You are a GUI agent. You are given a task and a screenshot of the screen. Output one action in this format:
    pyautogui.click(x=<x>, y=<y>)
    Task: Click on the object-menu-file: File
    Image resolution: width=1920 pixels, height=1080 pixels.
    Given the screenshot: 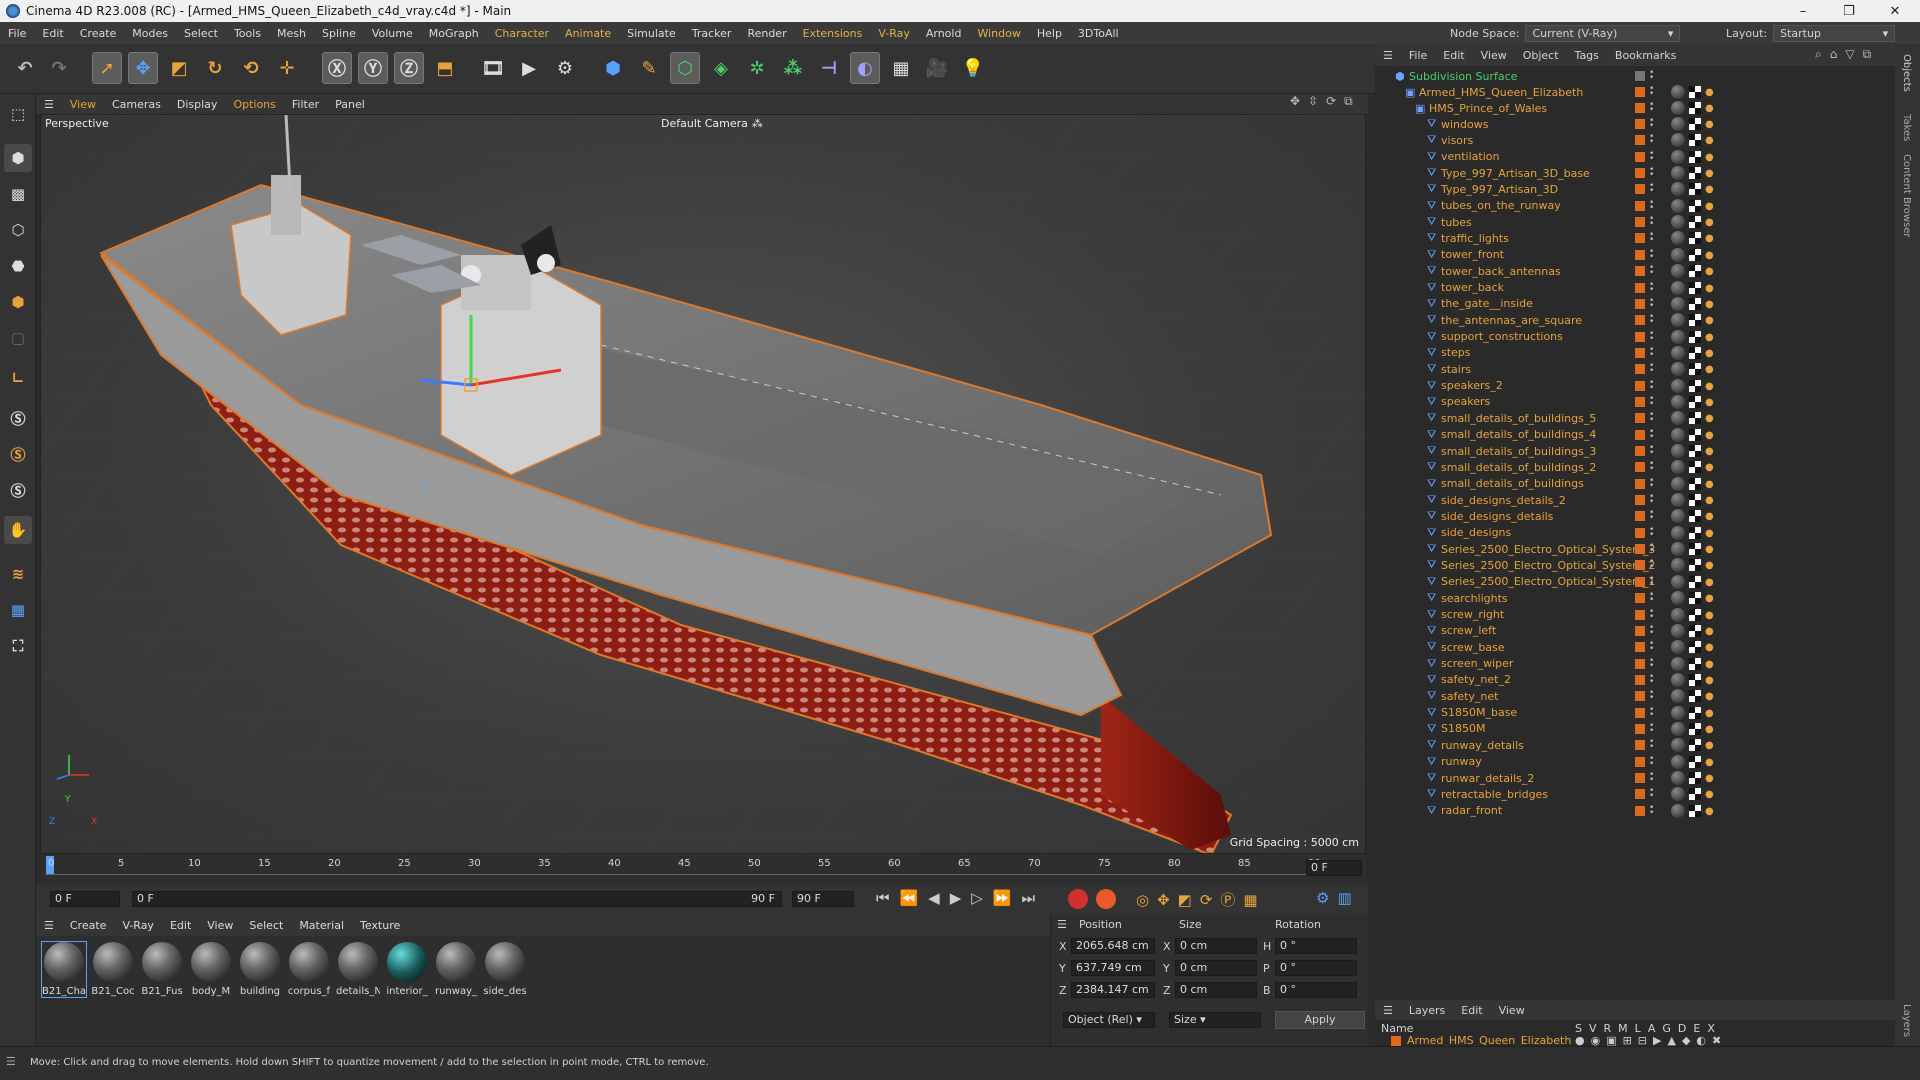 What is the action you would take?
    pyautogui.click(x=1418, y=55)
    